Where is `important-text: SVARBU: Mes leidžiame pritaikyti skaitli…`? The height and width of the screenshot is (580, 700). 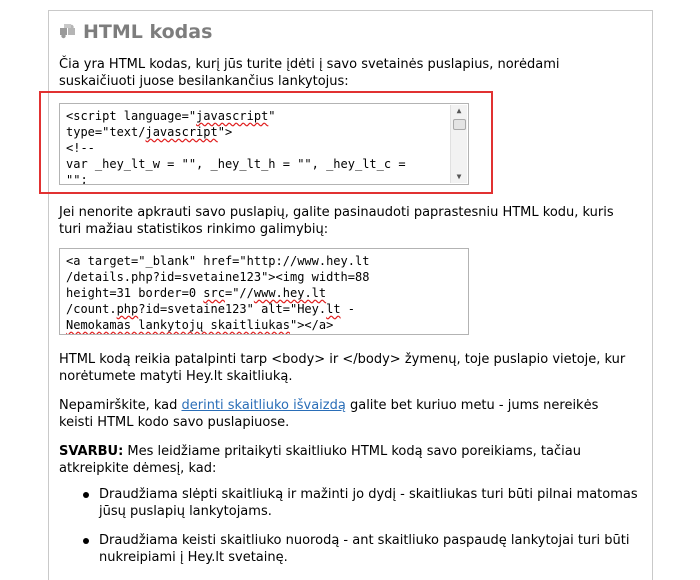 important-text: SVARBU: Mes leidžiame pritaikyti skaitli… is located at coordinates (320, 460).